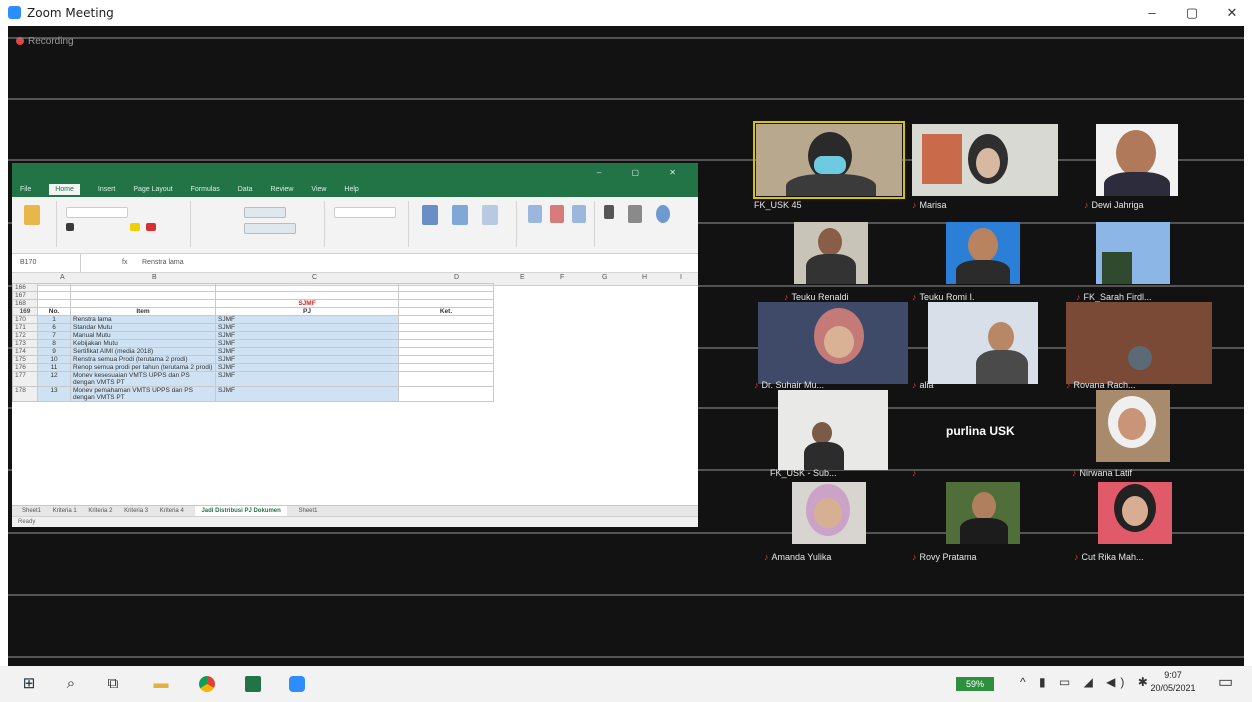  What do you see at coordinates (985, 263) in the screenshot?
I see `participant-tile: ♪ Teuku Romi I.` at bounding box center [985, 263].